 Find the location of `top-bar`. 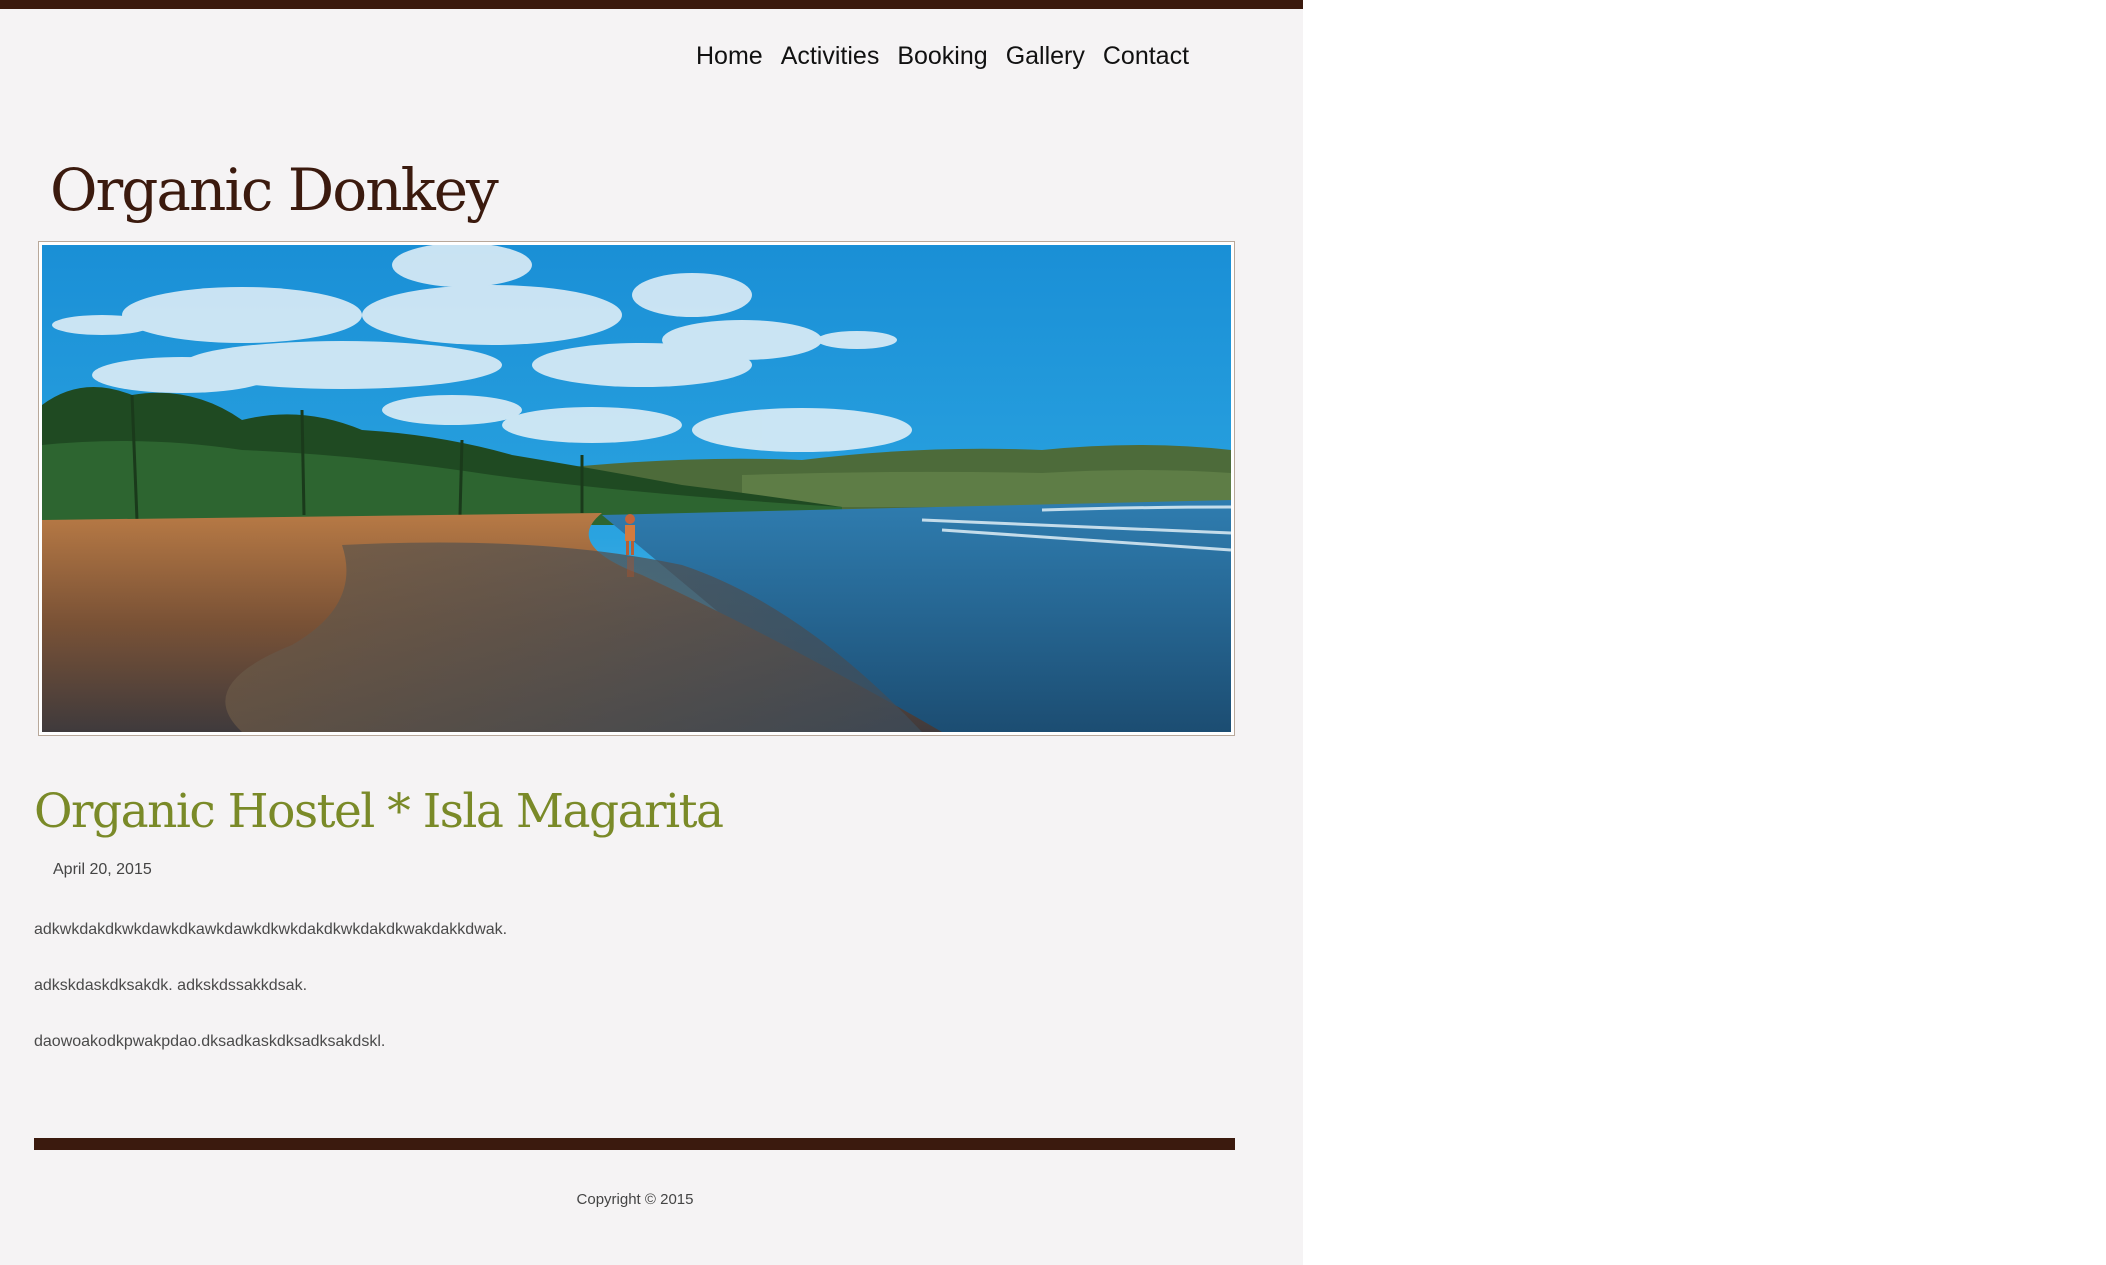

top-bar is located at coordinates (651, 4).